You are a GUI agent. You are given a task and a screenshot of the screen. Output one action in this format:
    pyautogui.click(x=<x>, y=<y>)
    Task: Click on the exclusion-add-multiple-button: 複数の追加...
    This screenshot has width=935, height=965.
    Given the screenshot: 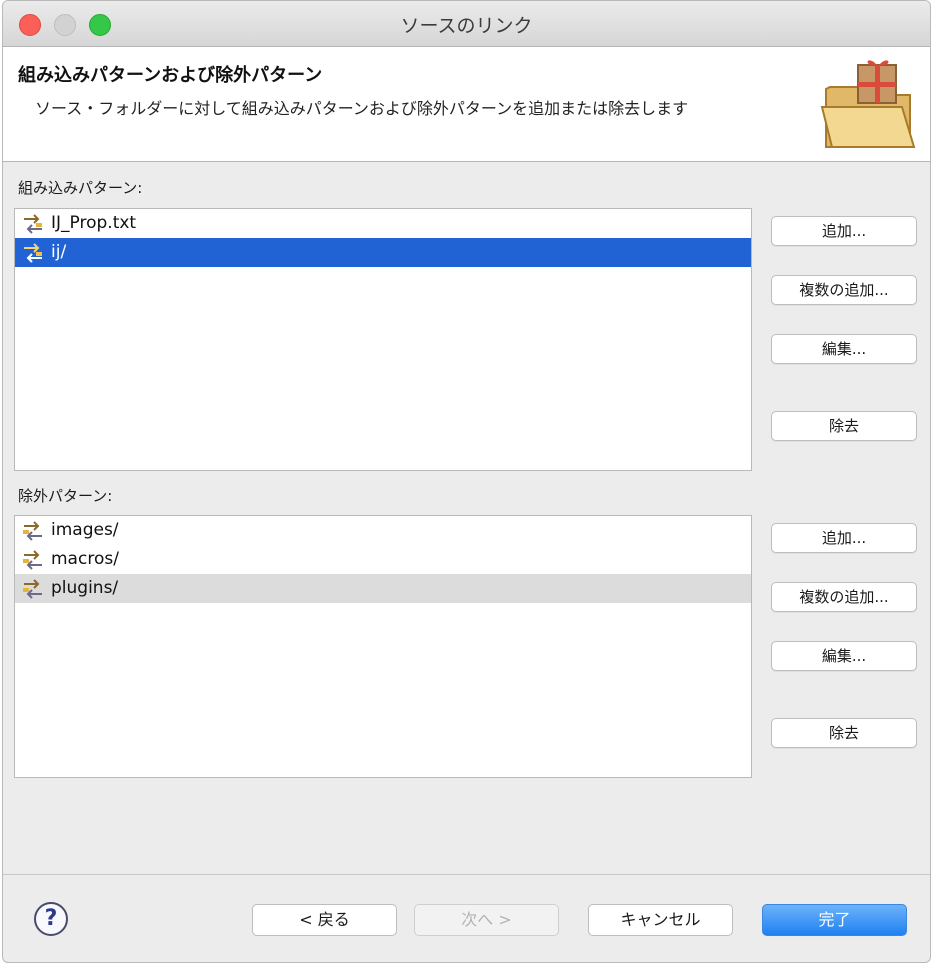 What is the action you would take?
    pyautogui.click(x=844, y=597)
    